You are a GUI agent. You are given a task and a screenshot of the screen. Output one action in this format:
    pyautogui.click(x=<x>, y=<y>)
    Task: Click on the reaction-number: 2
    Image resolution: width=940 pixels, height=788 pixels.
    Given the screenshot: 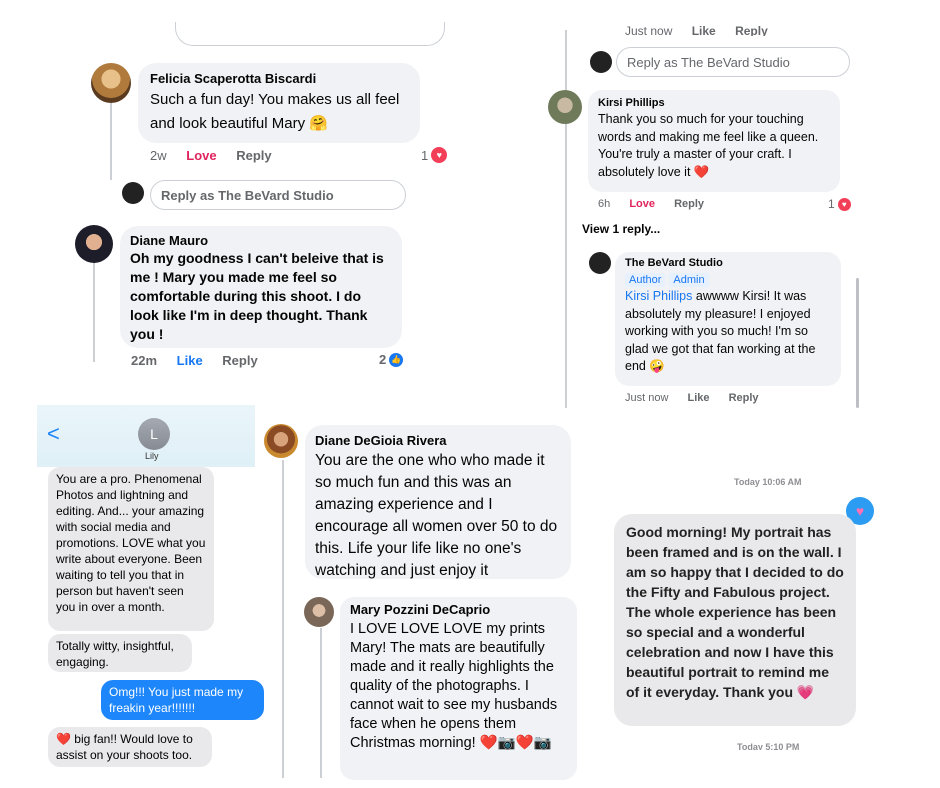 What is the action you would take?
    pyautogui.click(x=383, y=359)
    